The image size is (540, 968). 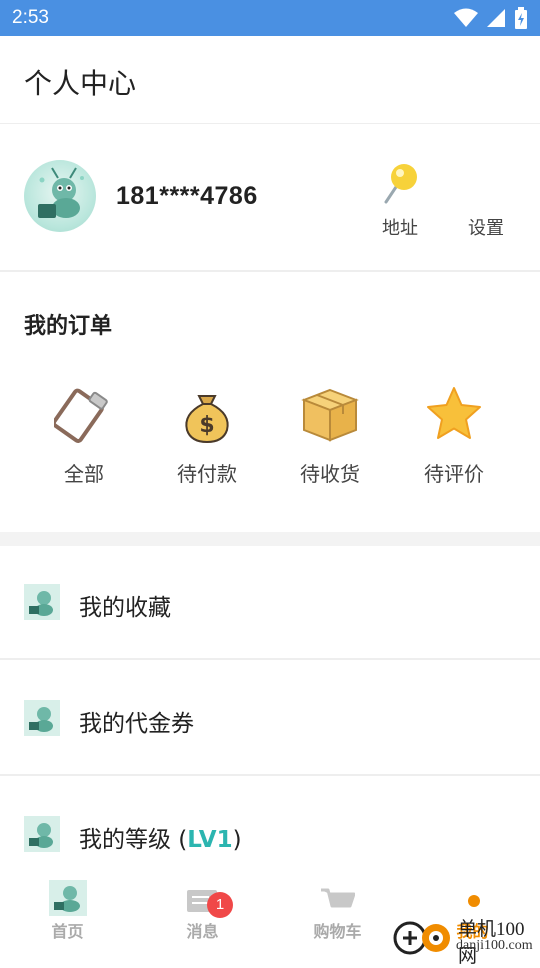 I want to click on watermark-logo-icon, so click(x=421, y=938).